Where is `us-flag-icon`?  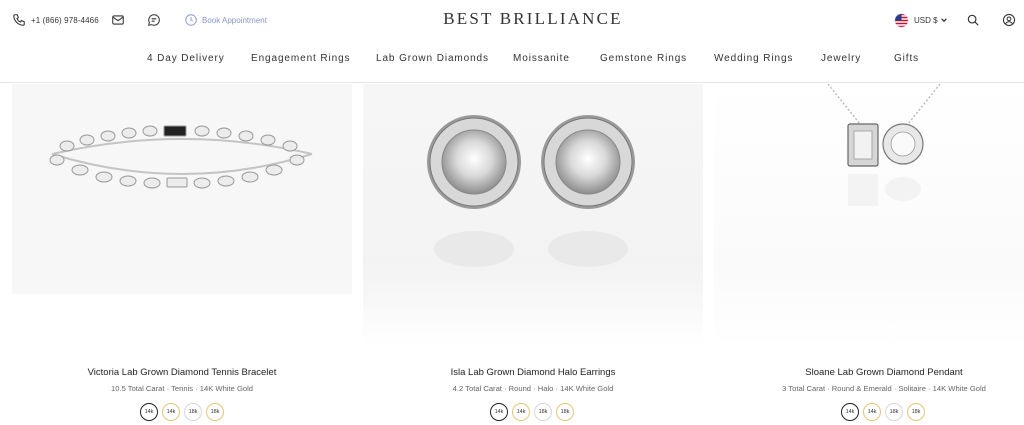 us-flag-icon is located at coordinates (901, 20).